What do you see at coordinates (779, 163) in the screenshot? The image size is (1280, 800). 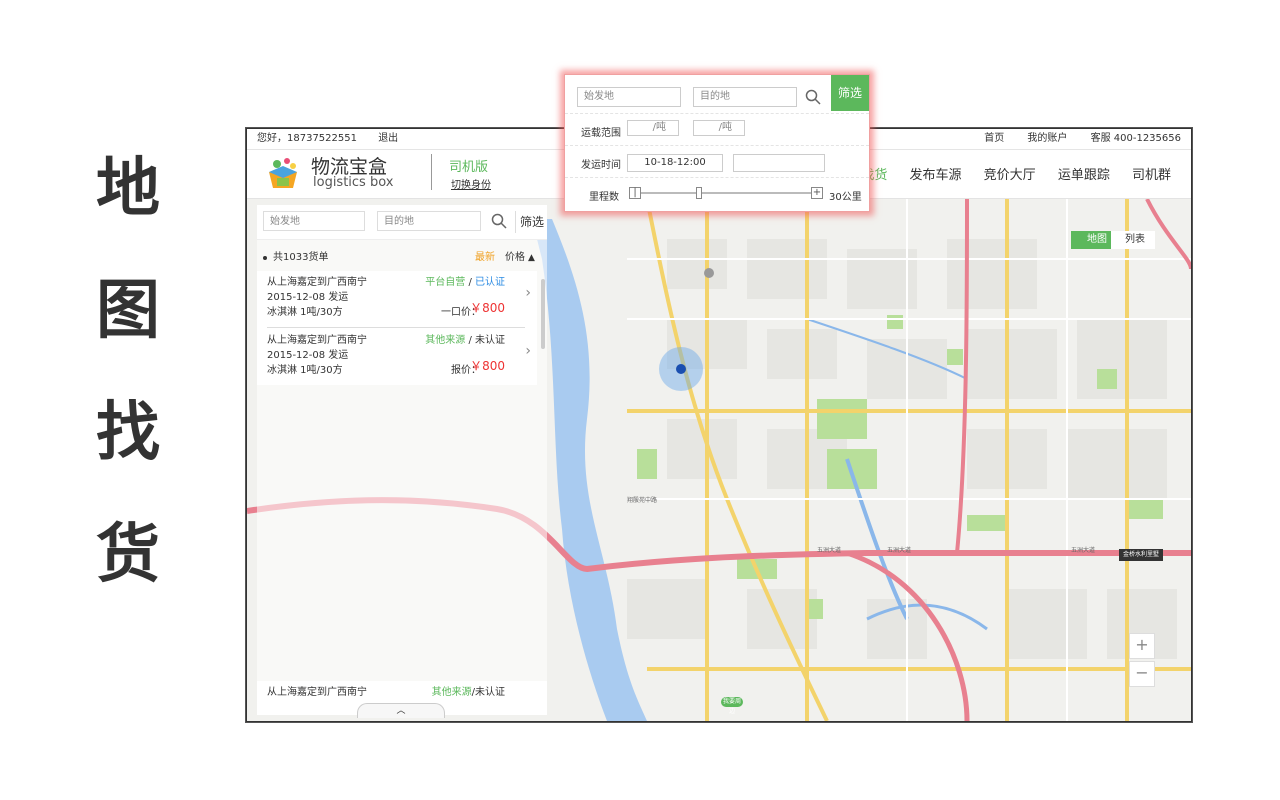 I see `time-to-input` at bounding box center [779, 163].